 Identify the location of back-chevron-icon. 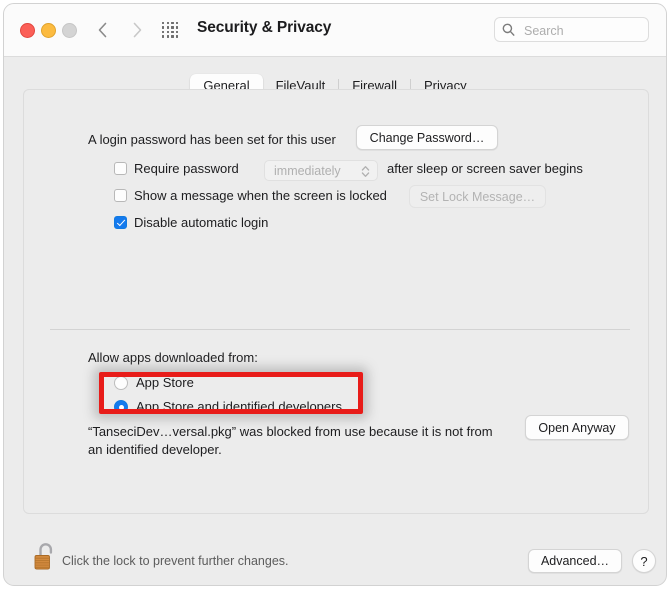
(103, 30).